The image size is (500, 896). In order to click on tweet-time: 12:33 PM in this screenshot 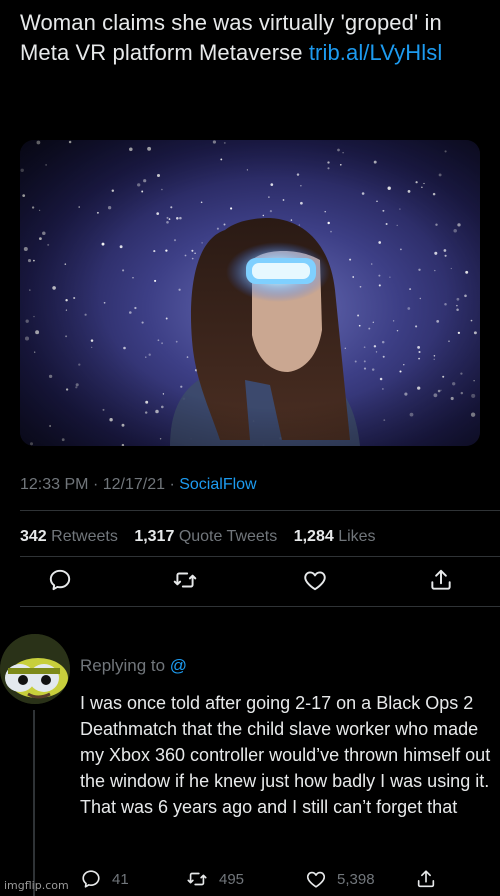, I will do `click(54, 484)`.